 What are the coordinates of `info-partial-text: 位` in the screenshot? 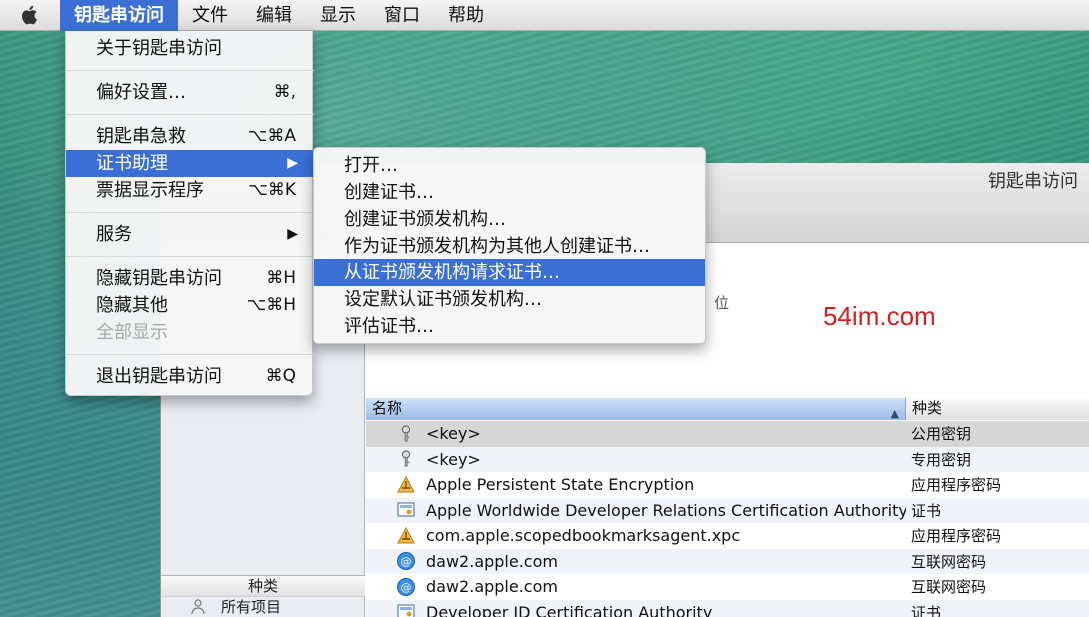 It's located at (722, 303).